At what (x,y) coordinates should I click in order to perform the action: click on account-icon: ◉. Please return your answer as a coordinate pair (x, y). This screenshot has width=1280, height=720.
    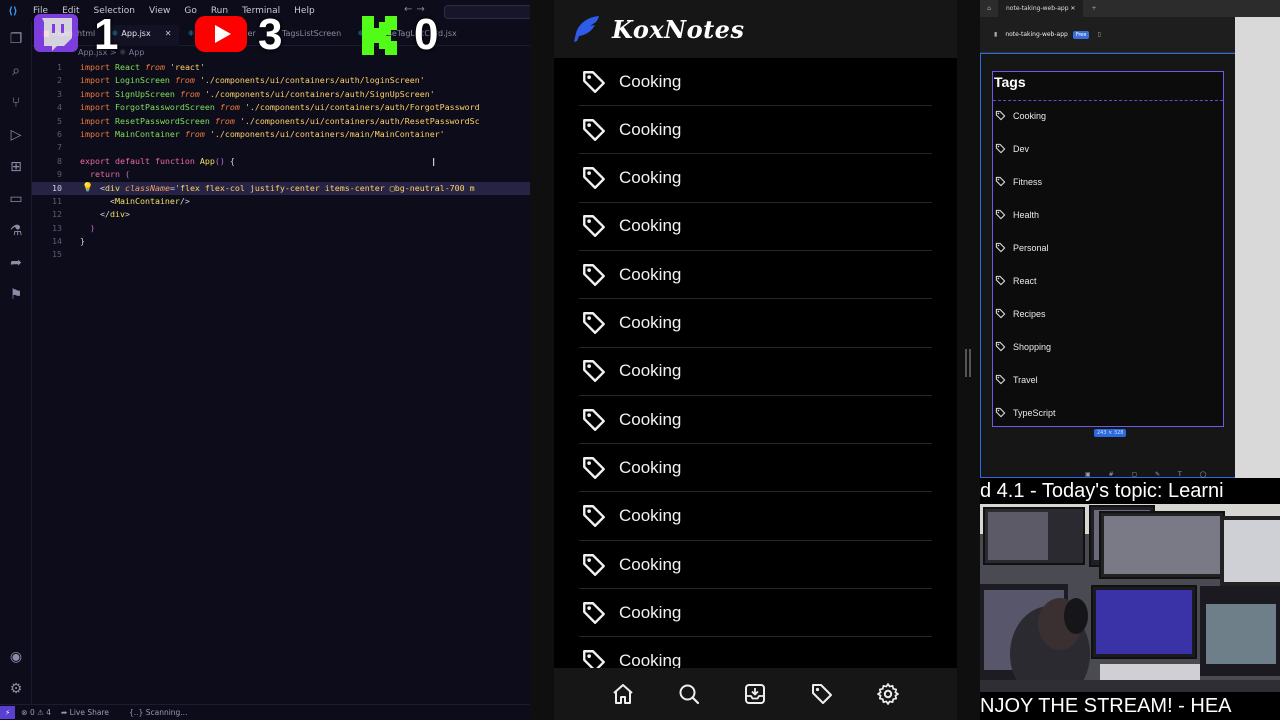
    Looking at the image, I should click on (16, 657).